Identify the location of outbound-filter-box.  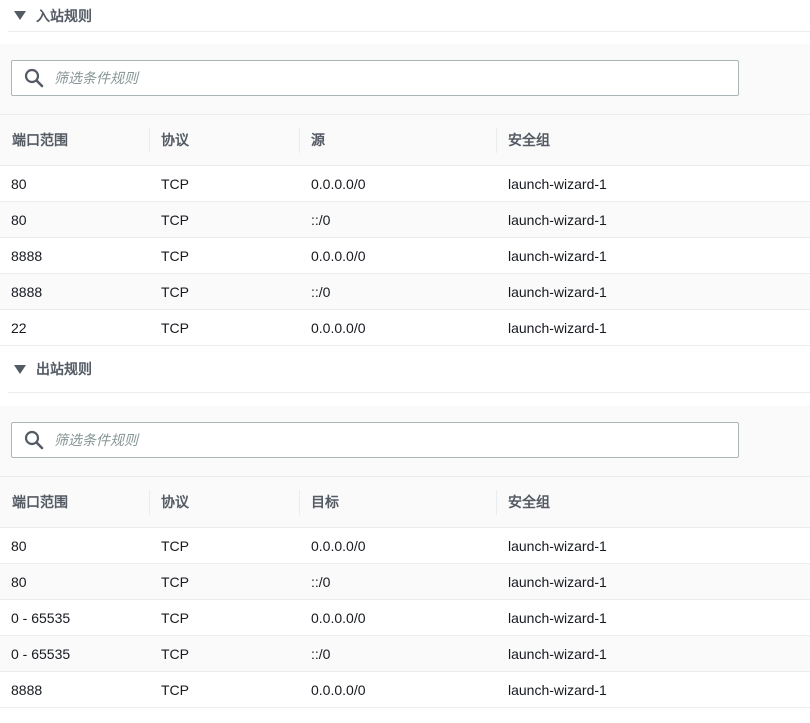
(375, 440).